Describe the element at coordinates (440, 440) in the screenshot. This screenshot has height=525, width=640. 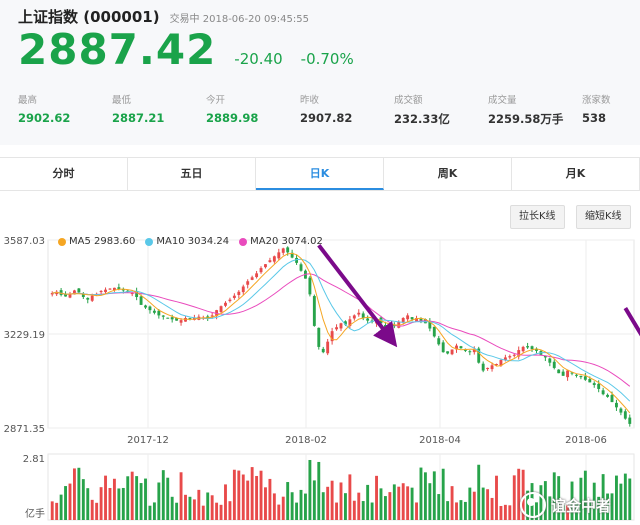
I see `x-tick-label: 2018-04` at that location.